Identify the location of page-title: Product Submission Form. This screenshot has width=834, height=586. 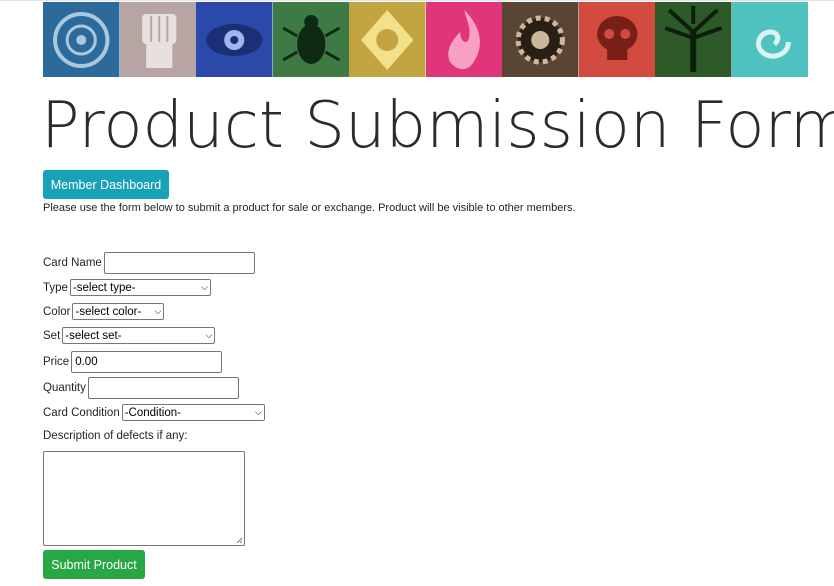
(437, 126).